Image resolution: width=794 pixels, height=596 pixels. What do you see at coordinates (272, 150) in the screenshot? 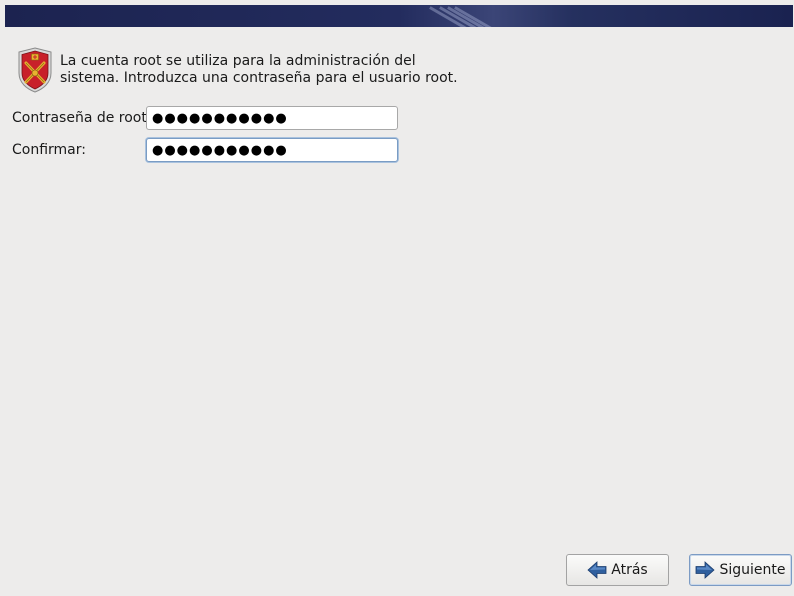
I see `confirm-password-input` at bounding box center [272, 150].